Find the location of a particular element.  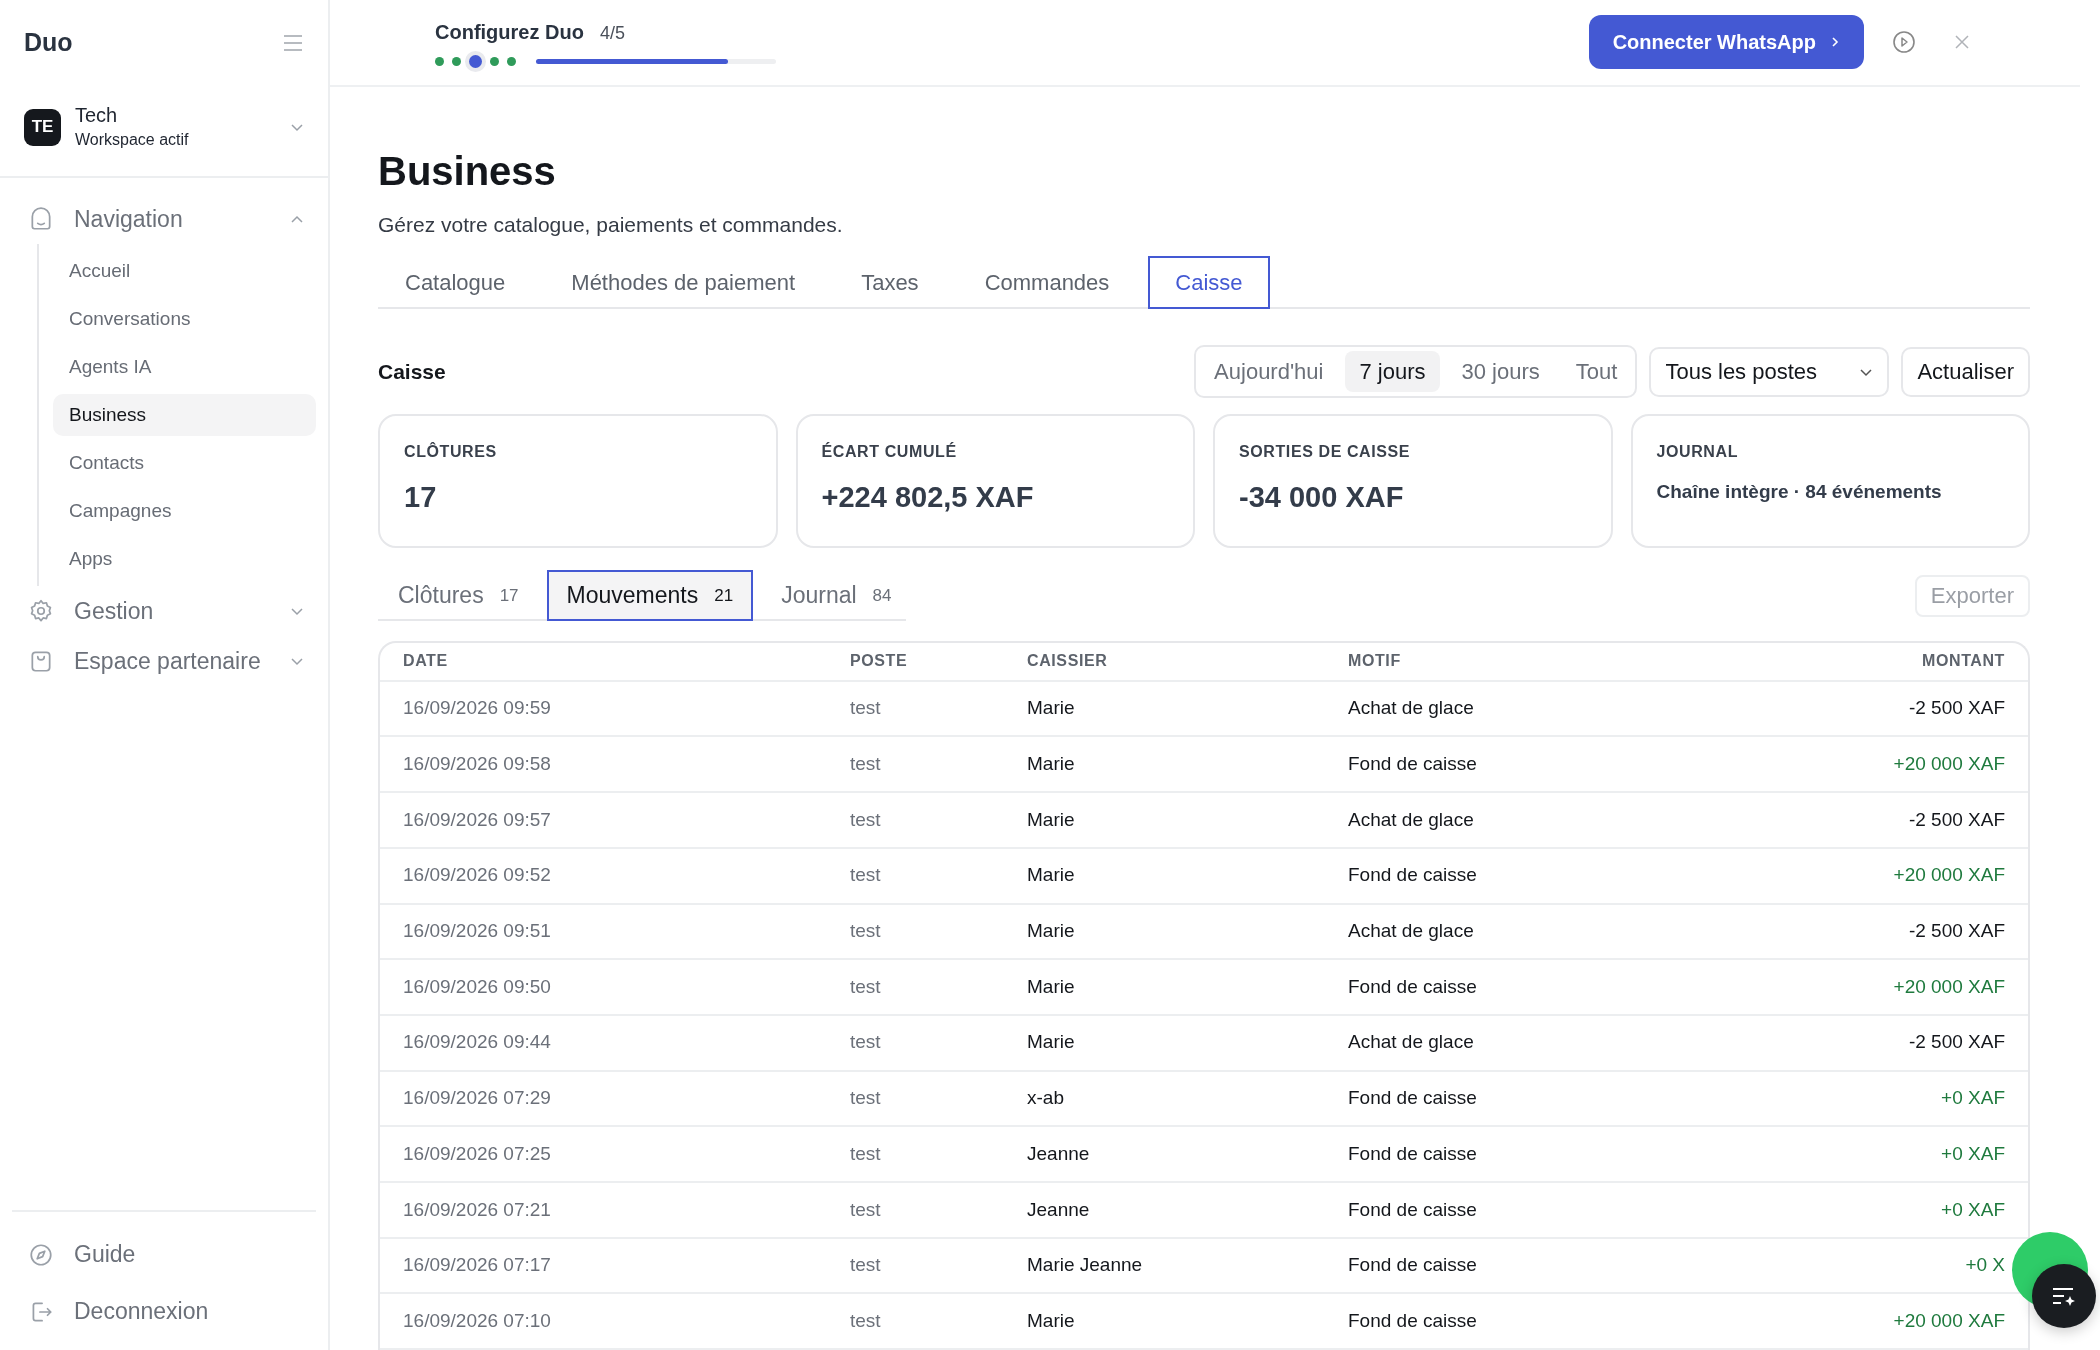

period-option: Tout is located at coordinates (1596, 372).